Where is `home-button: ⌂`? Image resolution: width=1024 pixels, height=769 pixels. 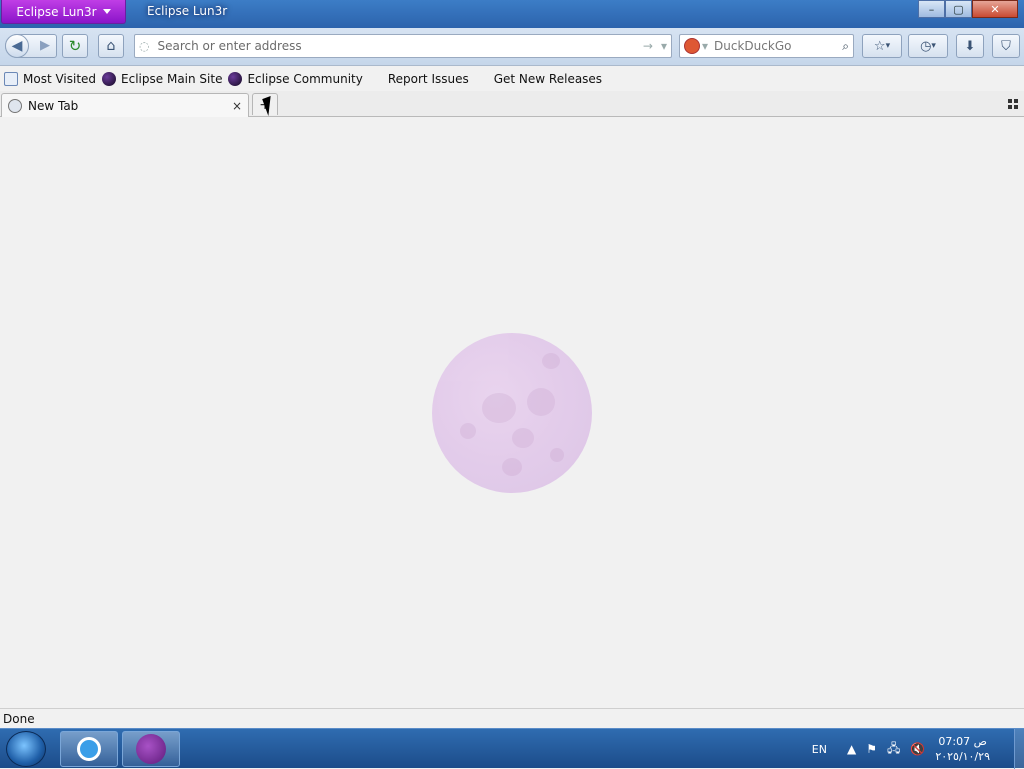 home-button: ⌂ is located at coordinates (111, 46).